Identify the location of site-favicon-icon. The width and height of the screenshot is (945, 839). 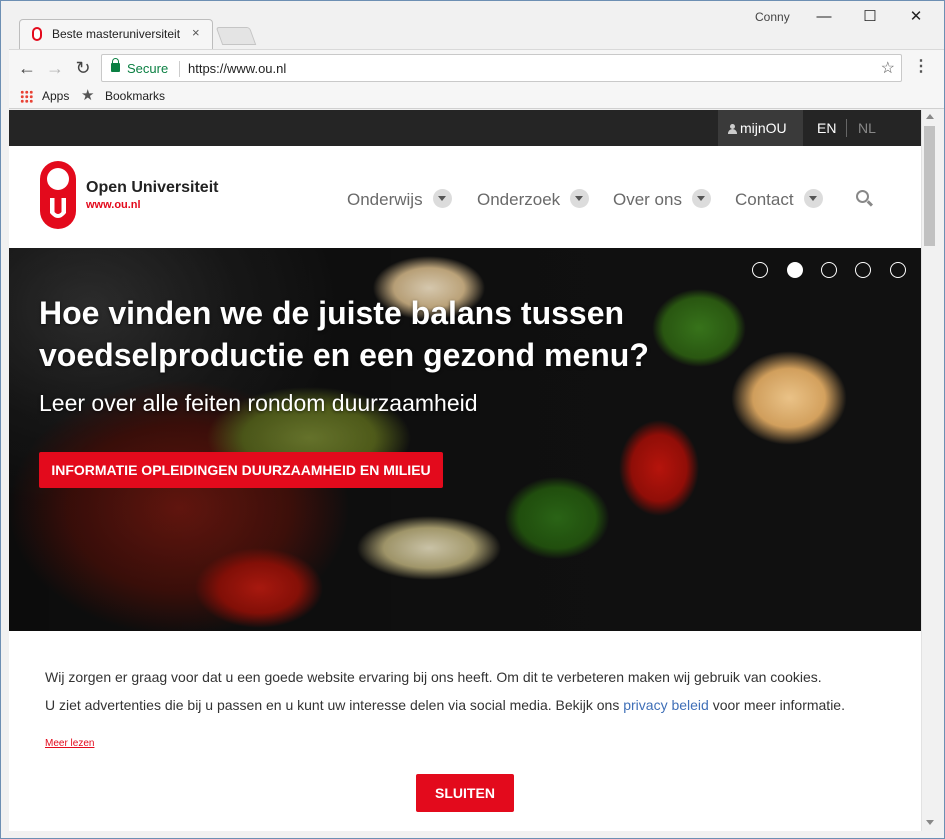
(37, 34).